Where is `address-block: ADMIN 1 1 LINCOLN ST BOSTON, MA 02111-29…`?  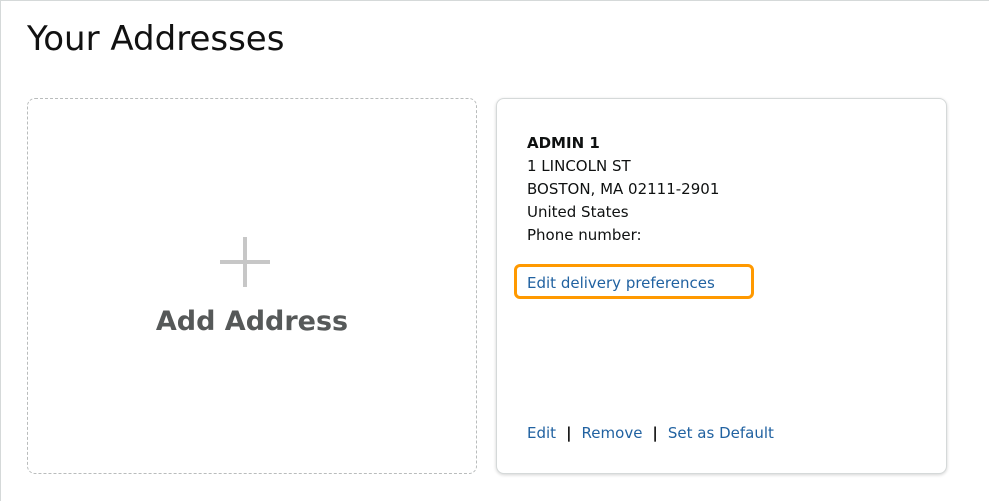
address-block: ADMIN 1 1 LINCOLN ST BOSTON, MA 02111-29… is located at coordinates (623, 189).